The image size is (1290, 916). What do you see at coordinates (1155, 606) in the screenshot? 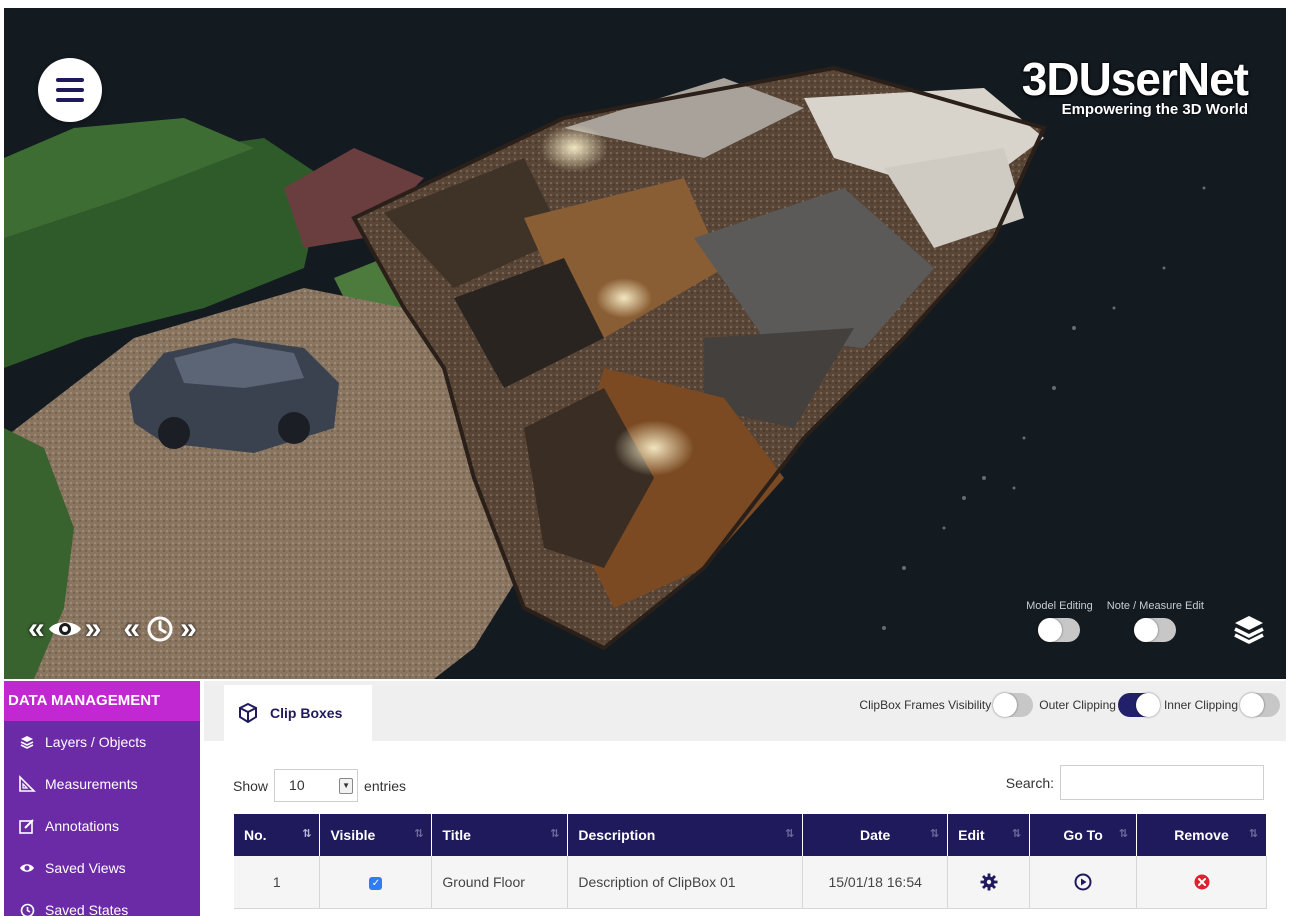
I see `note-measure-edit-label: Note / Measure Edit` at bounding box center [1155, 606].